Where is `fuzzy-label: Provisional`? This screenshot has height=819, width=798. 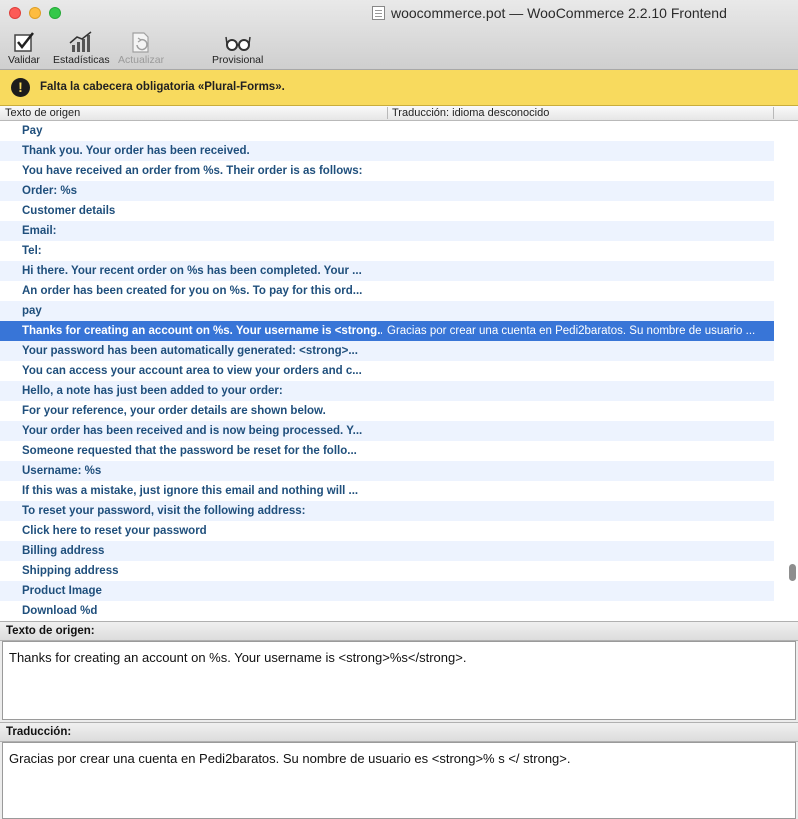
fuzzy-label: Provisional is located at coordinates (238, 60).